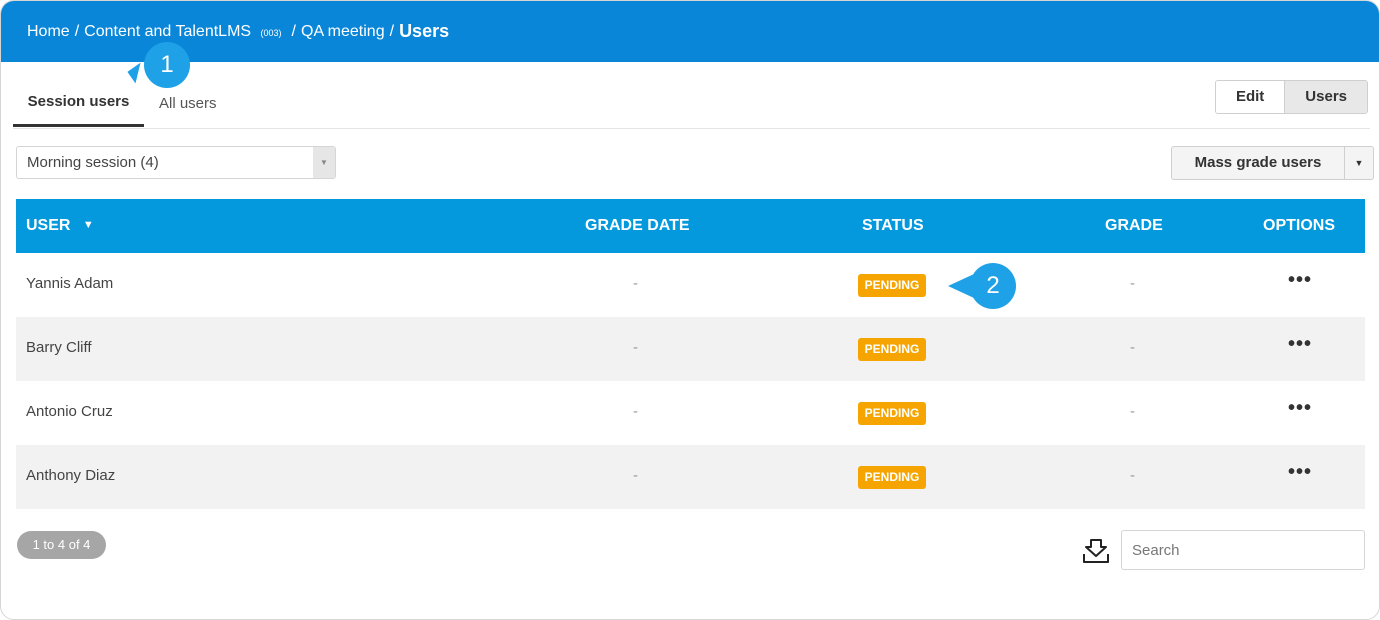 Image resolution: width=1380 pixels, height=620 pixels. I want to click on breadcrumb-course-code: (003), so click(271, 32).